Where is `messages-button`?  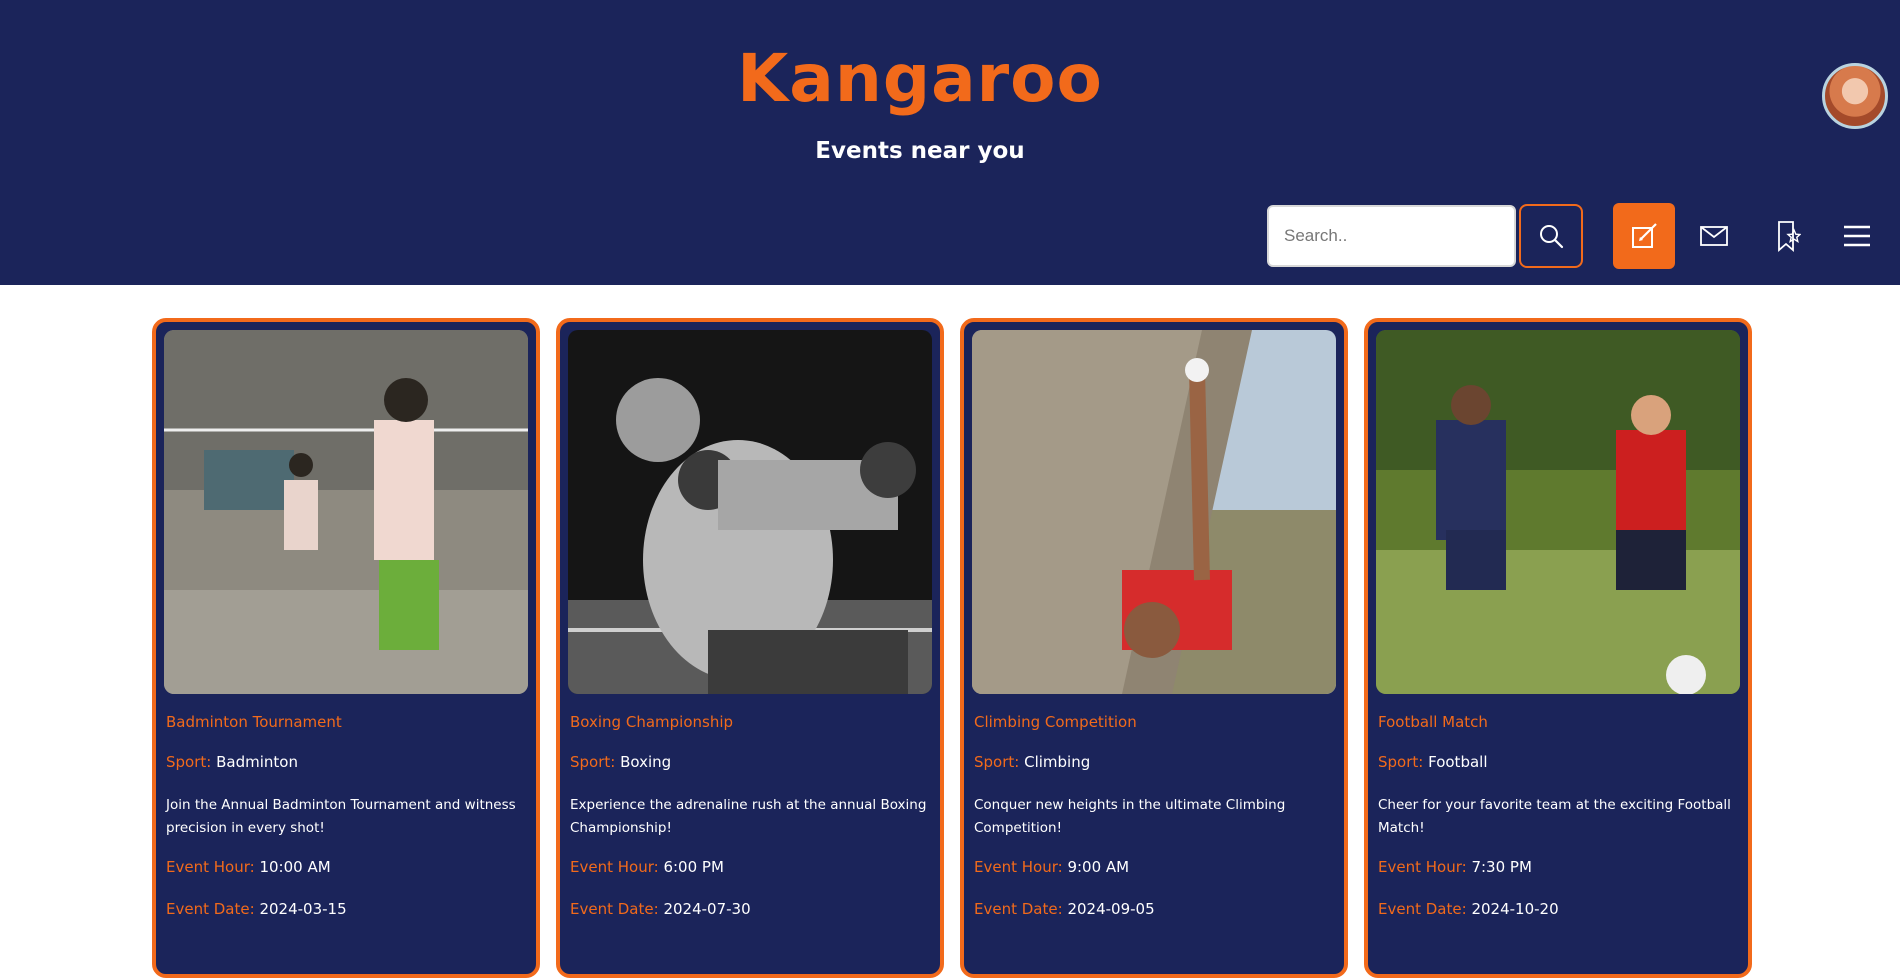 messages-button is located at coordinates (1714, 236).